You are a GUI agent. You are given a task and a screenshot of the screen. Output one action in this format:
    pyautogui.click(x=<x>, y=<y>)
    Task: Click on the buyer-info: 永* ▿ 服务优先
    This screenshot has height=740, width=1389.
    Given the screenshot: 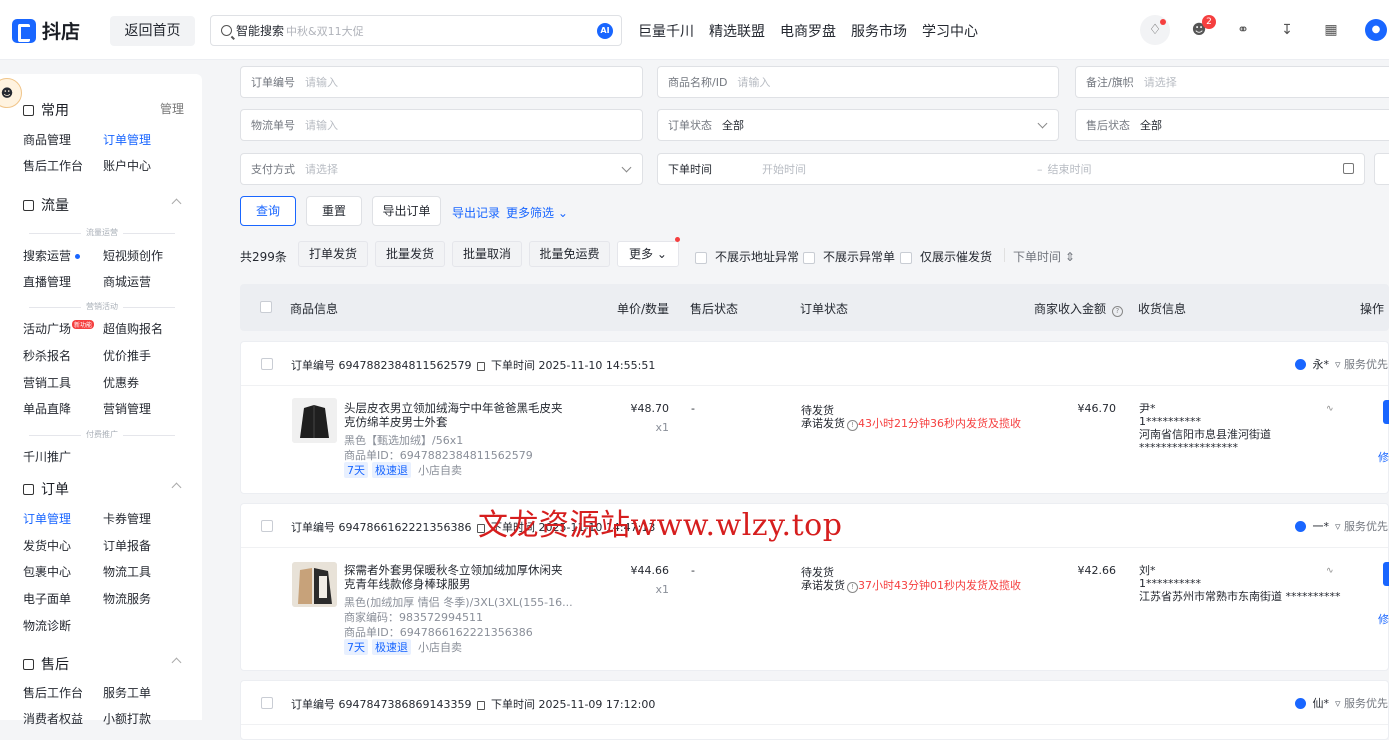 What is the action you would take?
    pyautogui.click(x=1341, y=364)
    